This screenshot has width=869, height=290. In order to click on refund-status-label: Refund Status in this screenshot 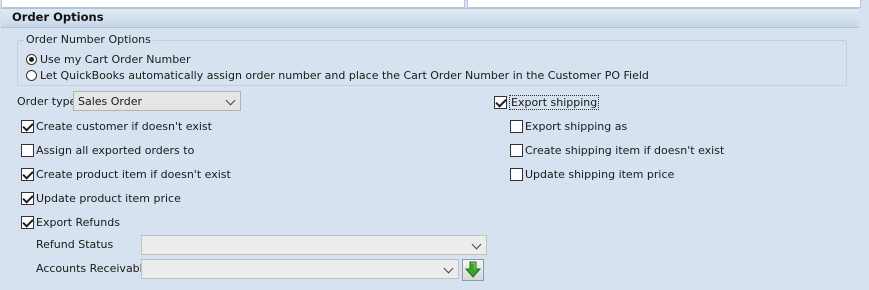, I will do `click(75, 244)`.